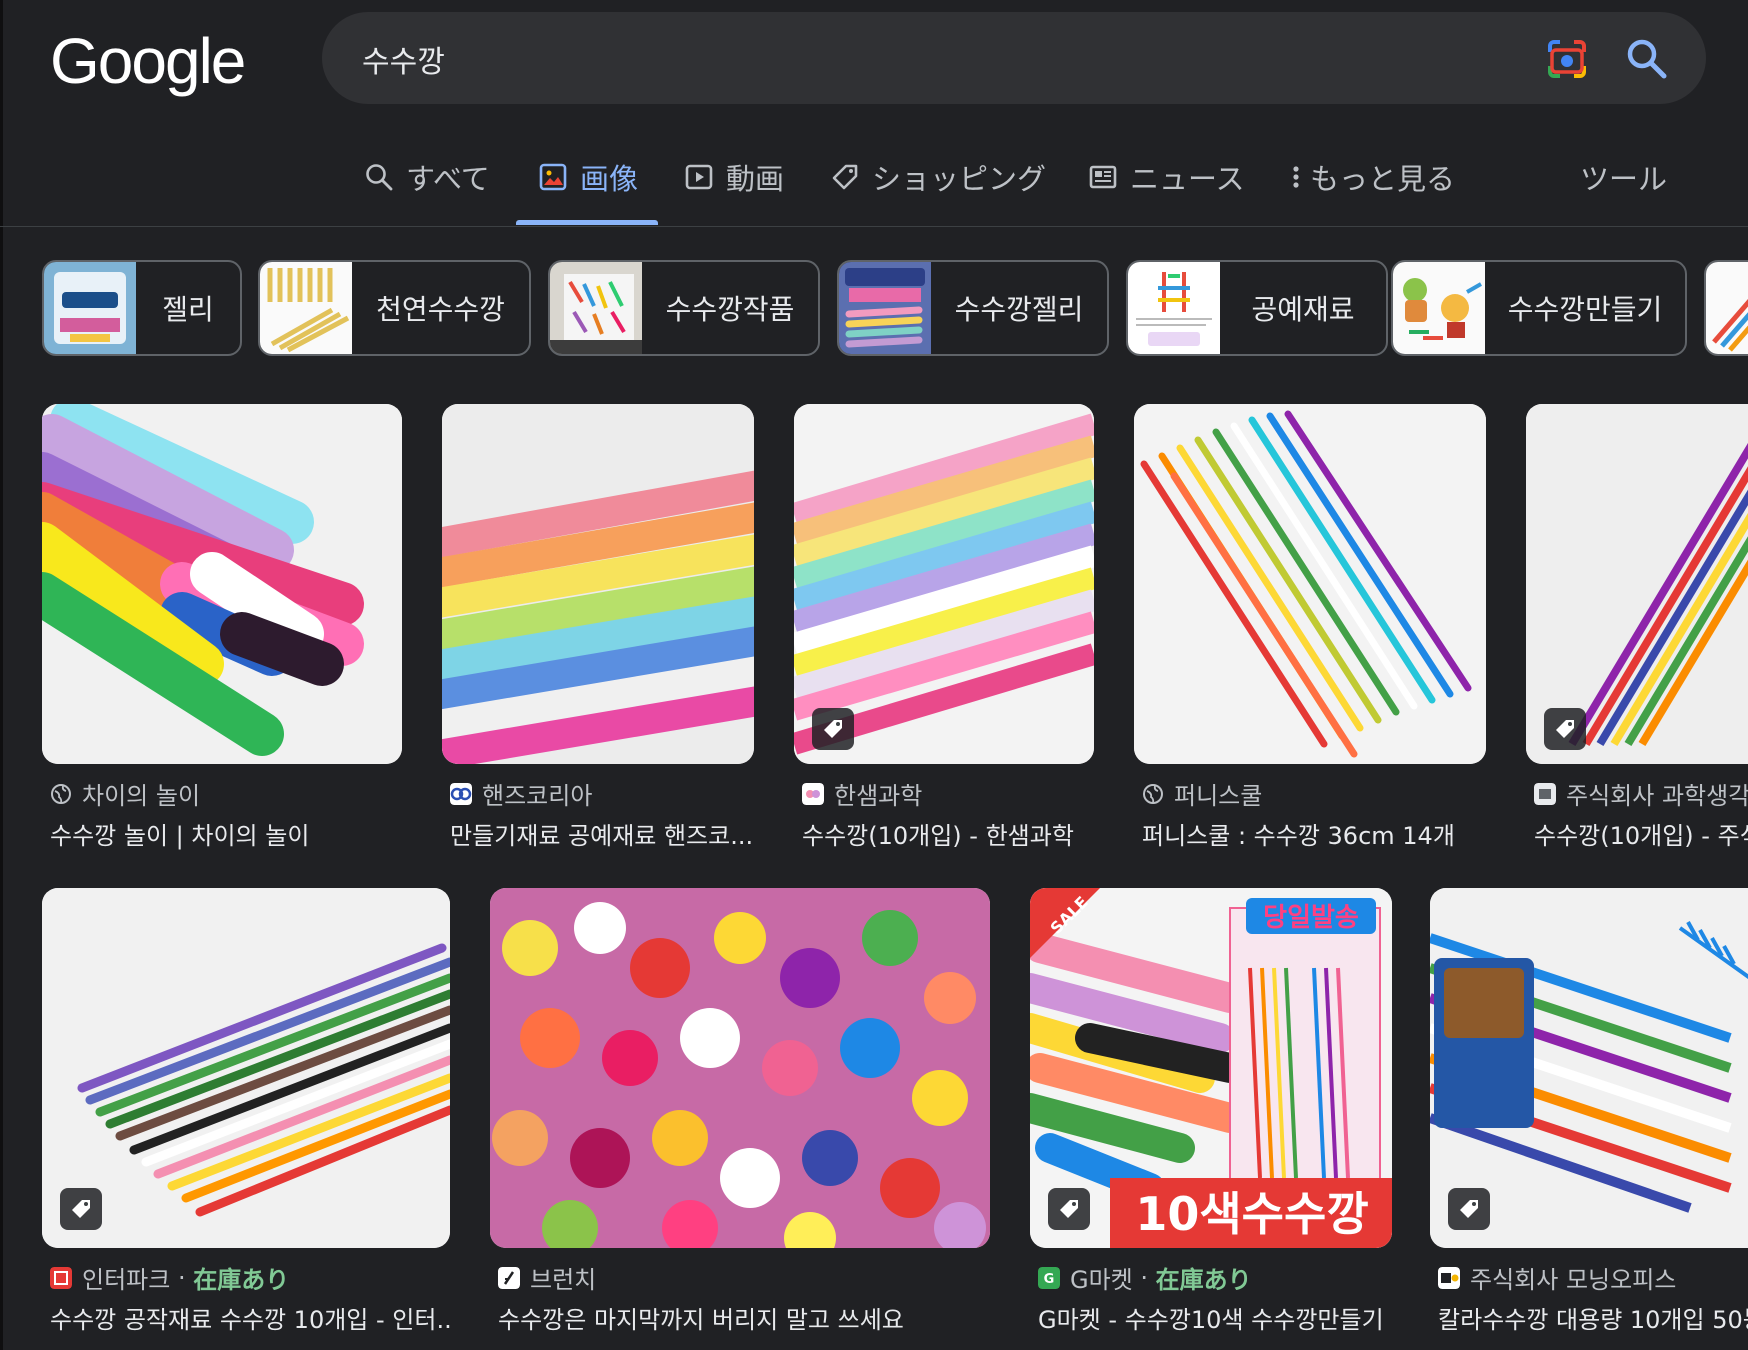  What do you see at coordinates (1014, 58) in the screenshot?
I see `search-bar: 수수깡` at bounding box center [1014, 58].